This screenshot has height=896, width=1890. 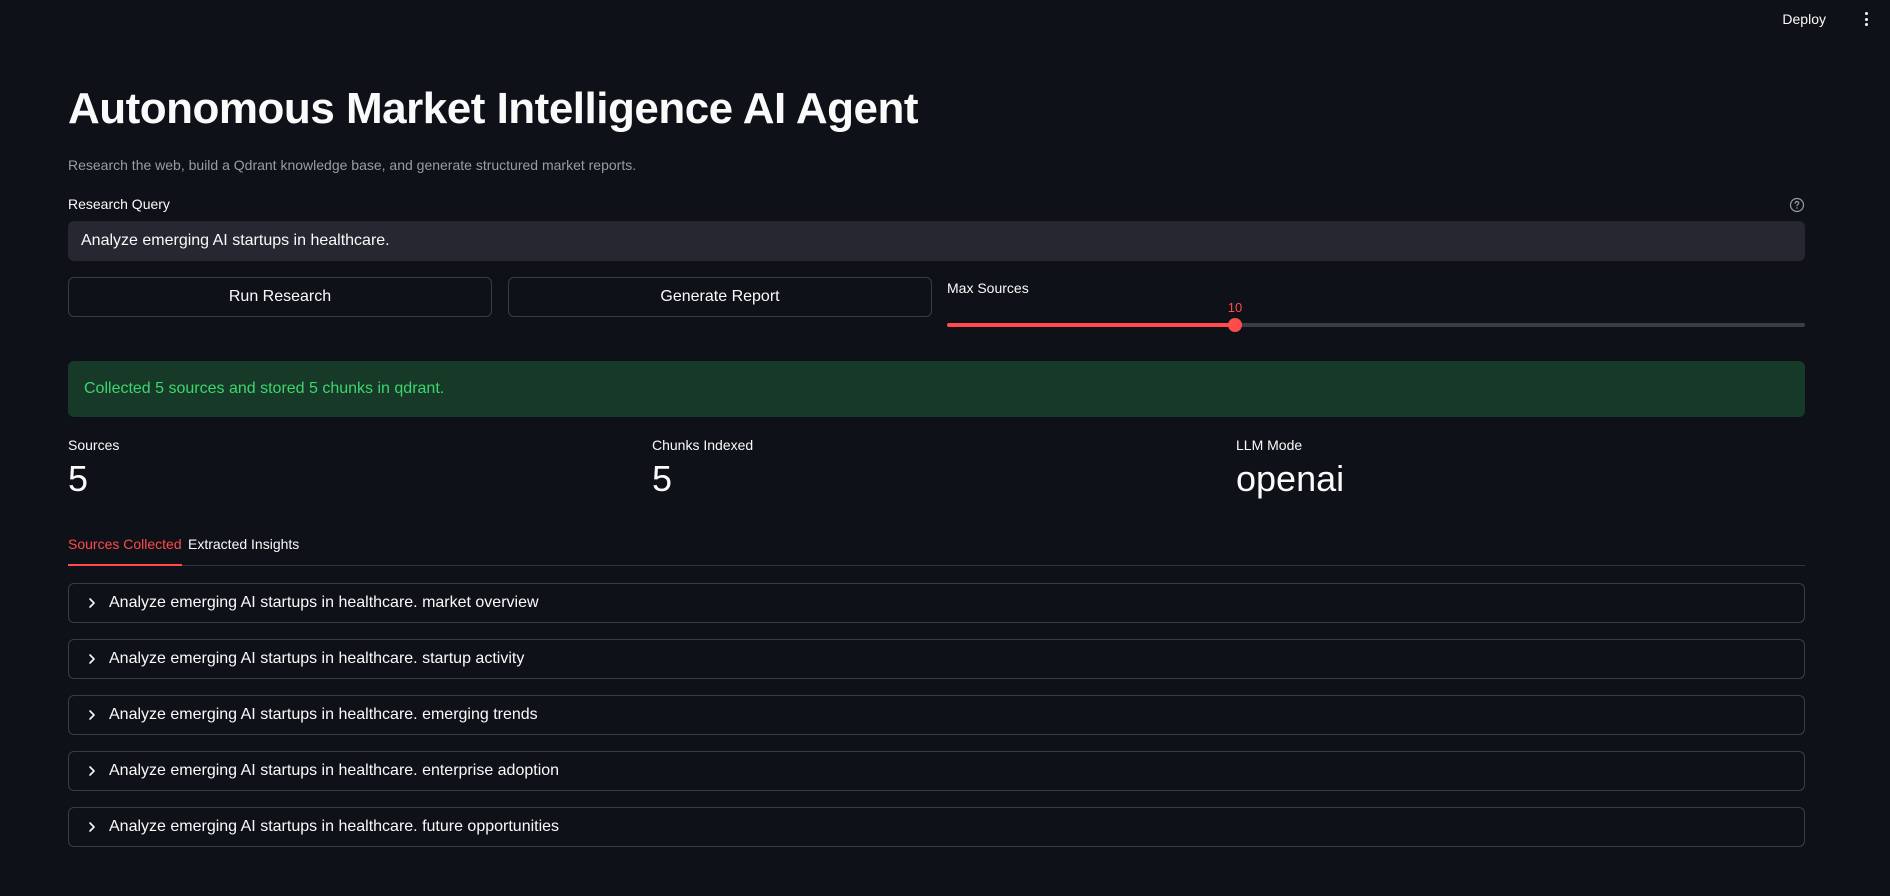 What do you see at coordinates (1235, 325) in the screenshot?
I see `slider-thumb` at bounding box center [1235, 325].